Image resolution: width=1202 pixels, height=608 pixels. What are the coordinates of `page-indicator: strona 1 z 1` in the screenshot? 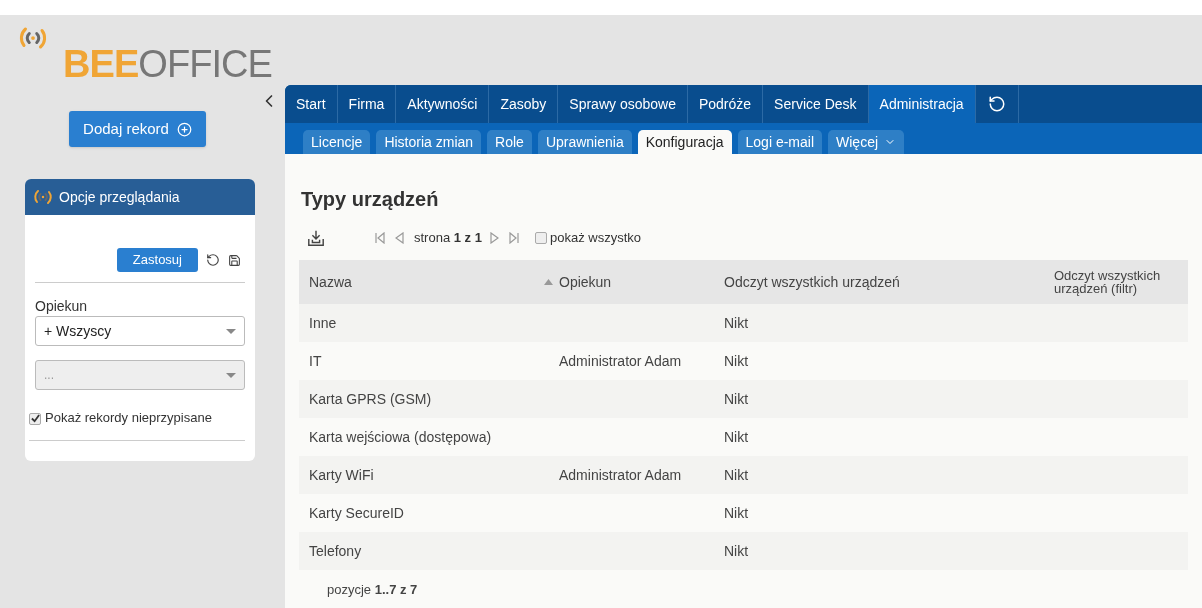 It's located at (448, 238).